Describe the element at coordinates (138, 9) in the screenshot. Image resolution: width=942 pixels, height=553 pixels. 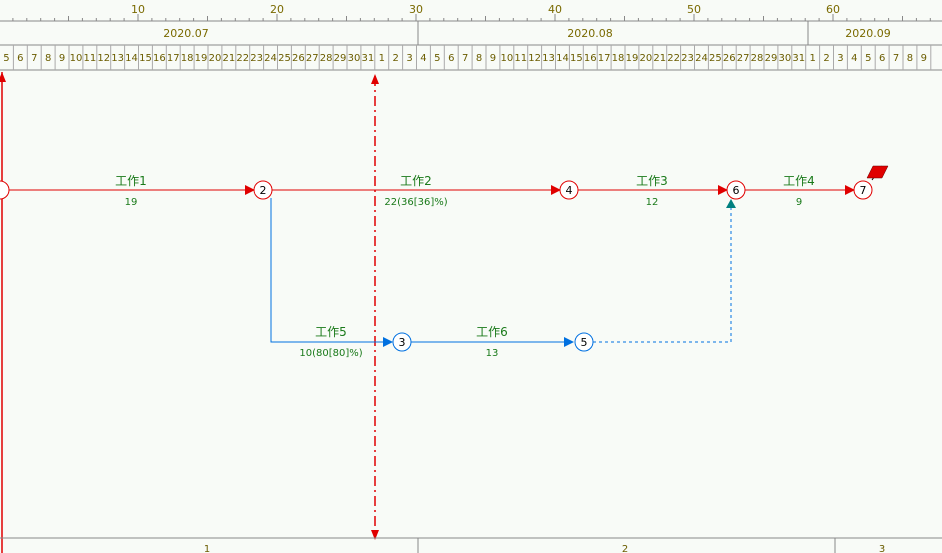
I see `ruler-label: 10` at that location.